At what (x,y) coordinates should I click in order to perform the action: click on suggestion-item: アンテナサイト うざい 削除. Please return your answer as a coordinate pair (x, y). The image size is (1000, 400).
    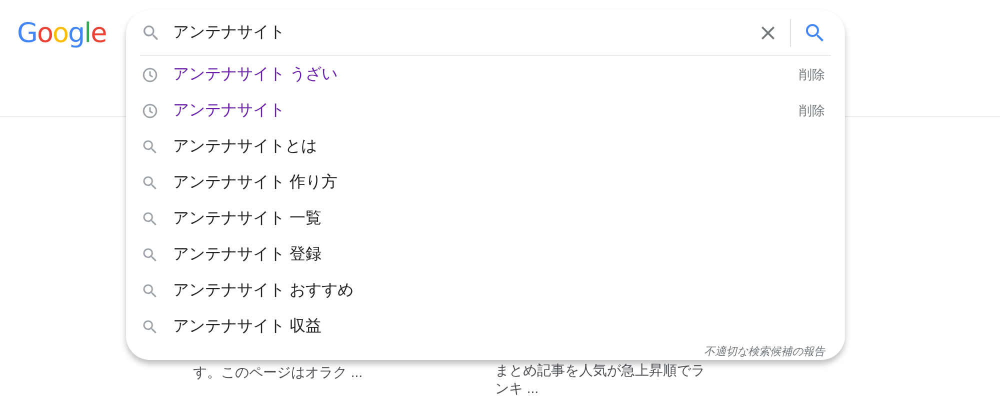
    Looking at the image, I should click on (485, 75).